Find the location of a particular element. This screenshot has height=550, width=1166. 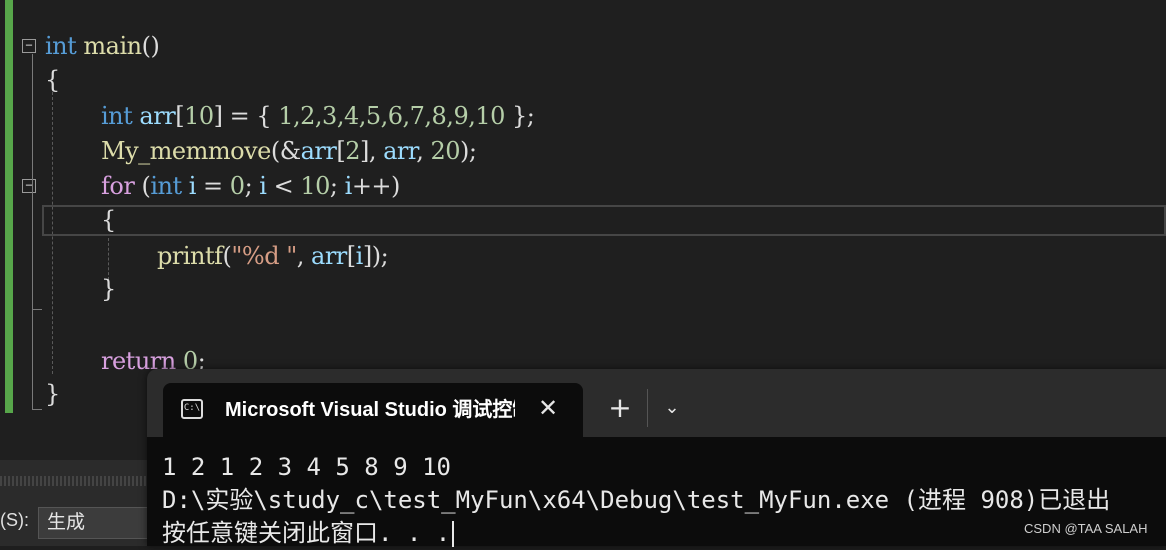

watermark: CSDN @TAA SALAH is located at coordinates (1086, 528).